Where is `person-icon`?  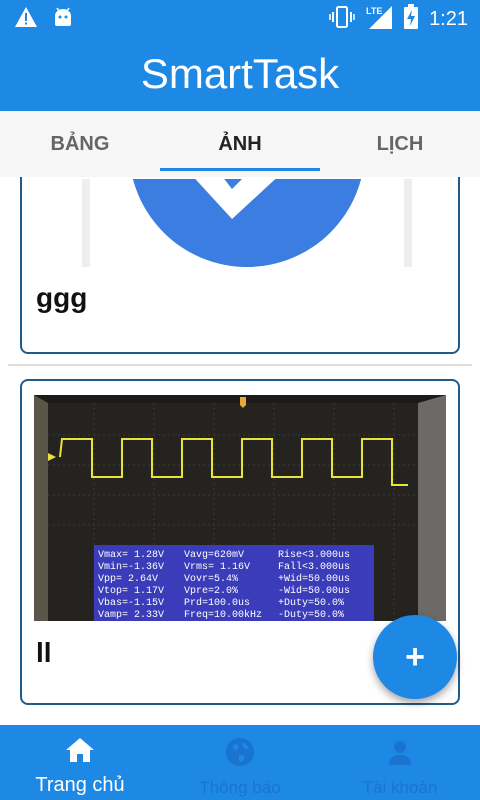
person-icon is located at coordinates (400, 754).